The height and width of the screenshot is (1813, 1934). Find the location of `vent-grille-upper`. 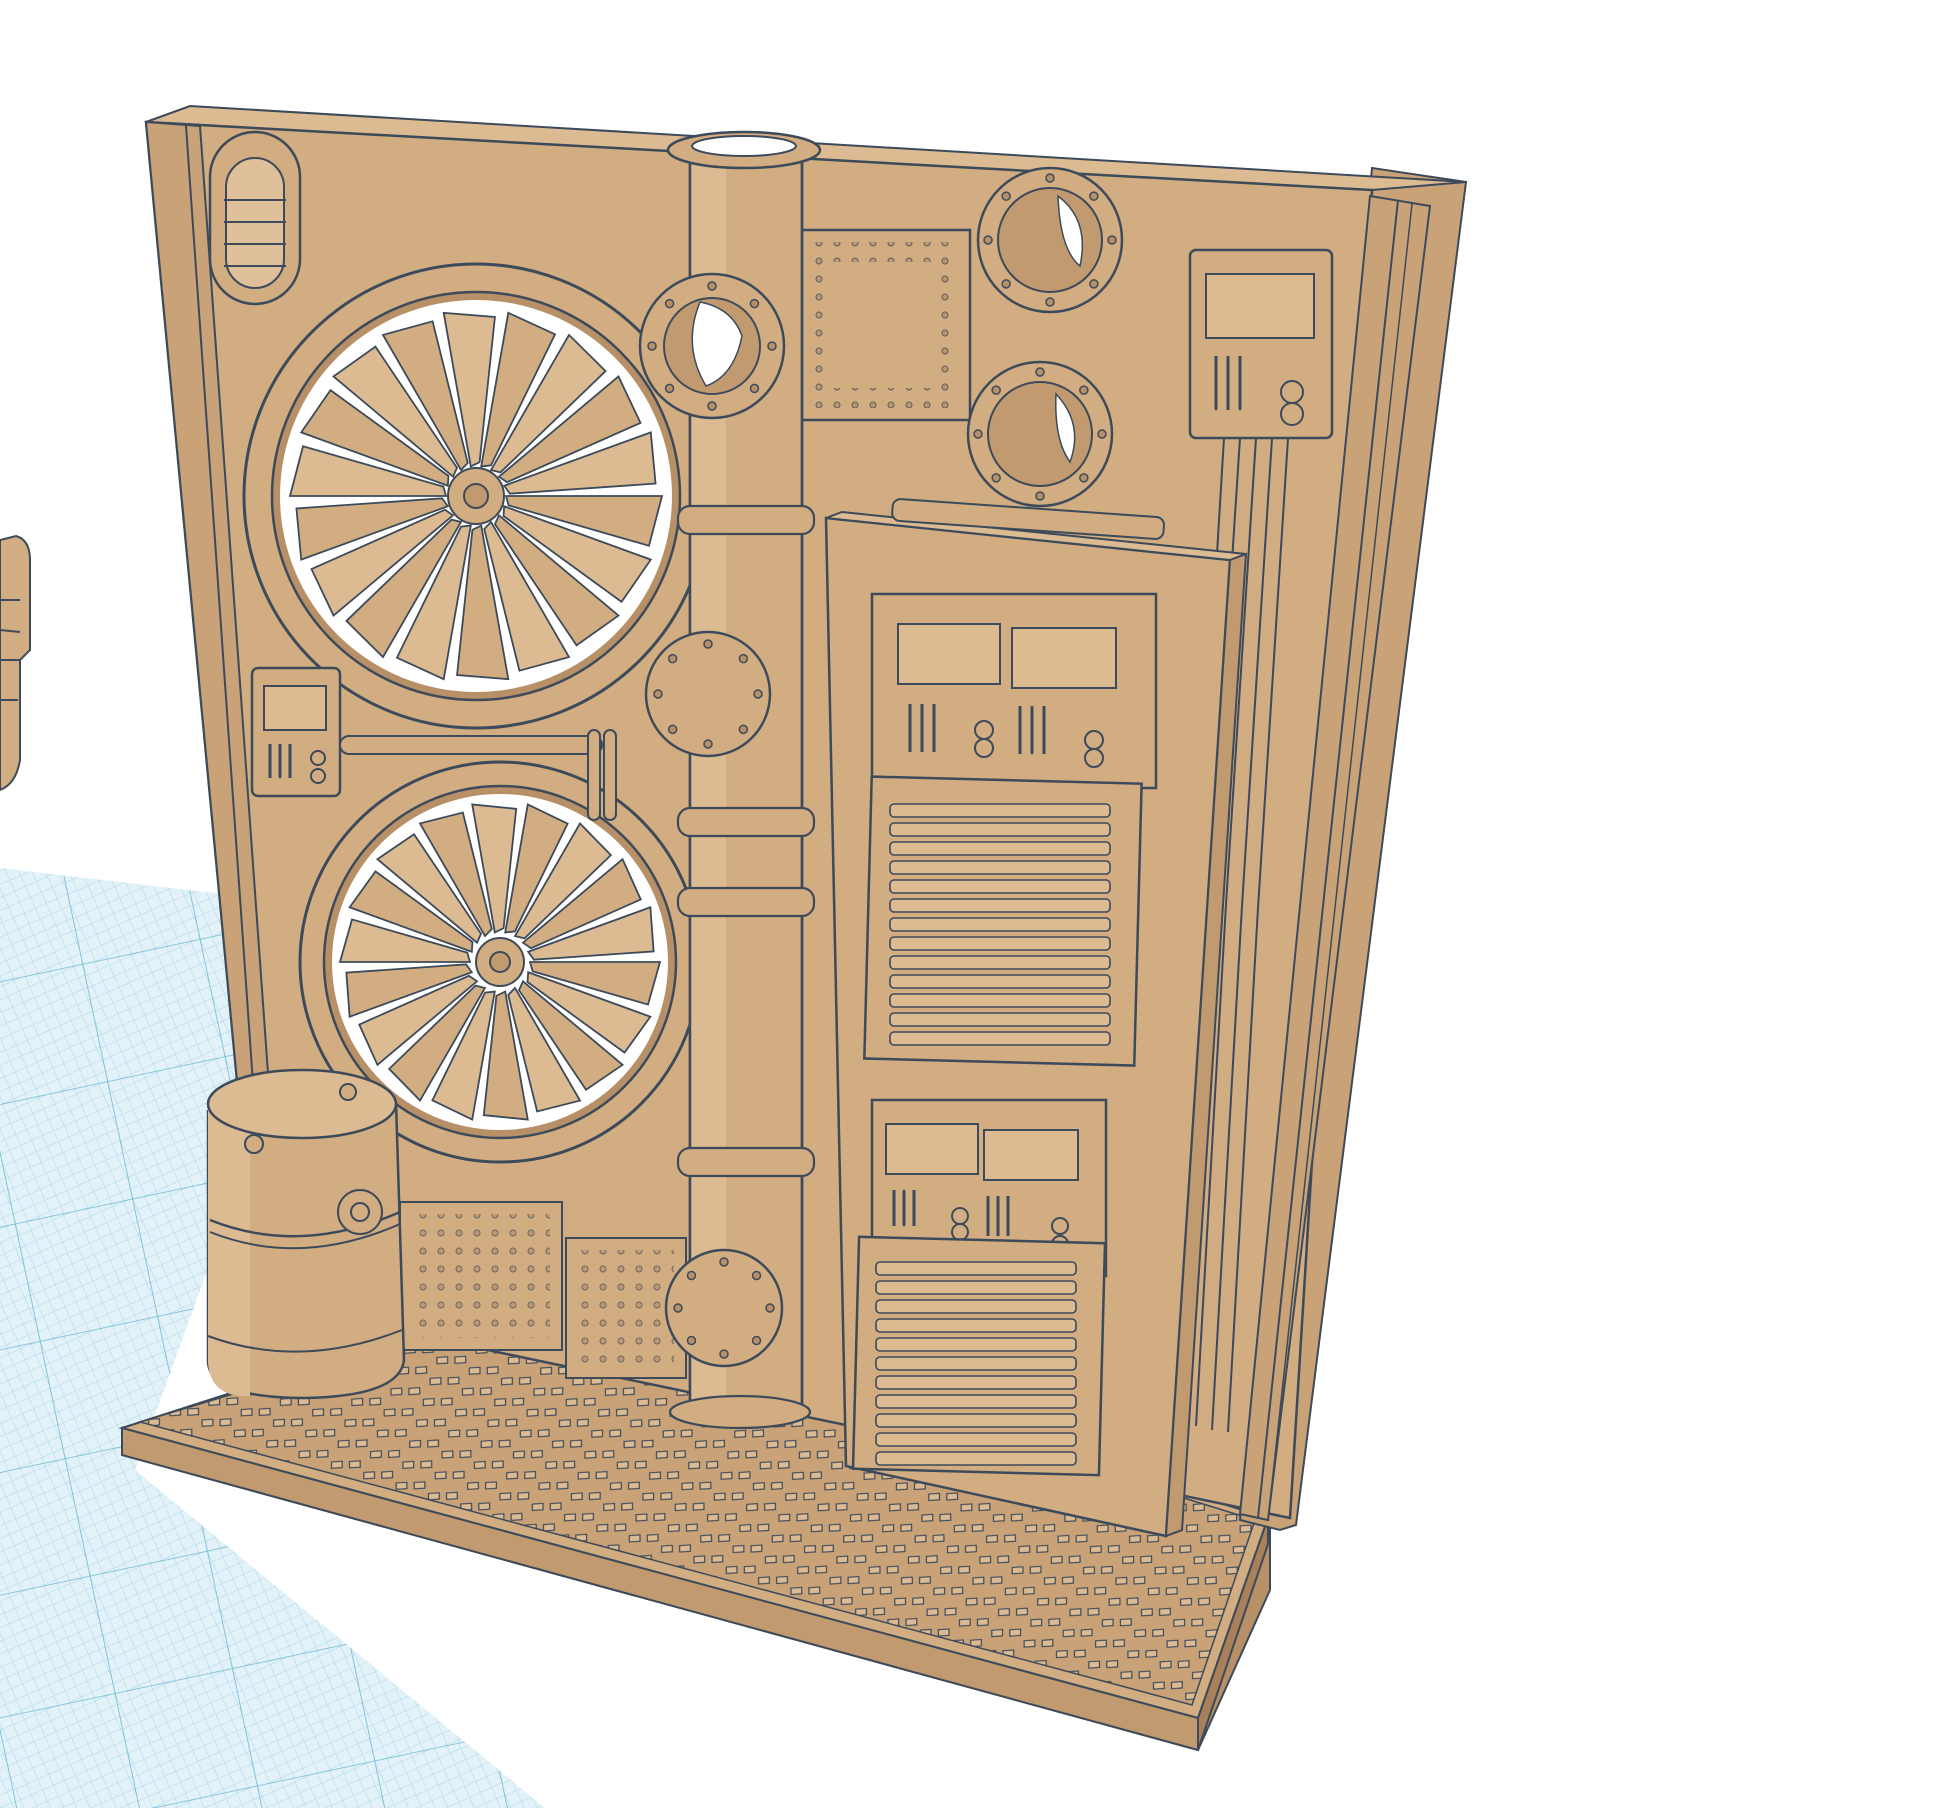

vent-grille-upper is located at coordinates (1003, 921).